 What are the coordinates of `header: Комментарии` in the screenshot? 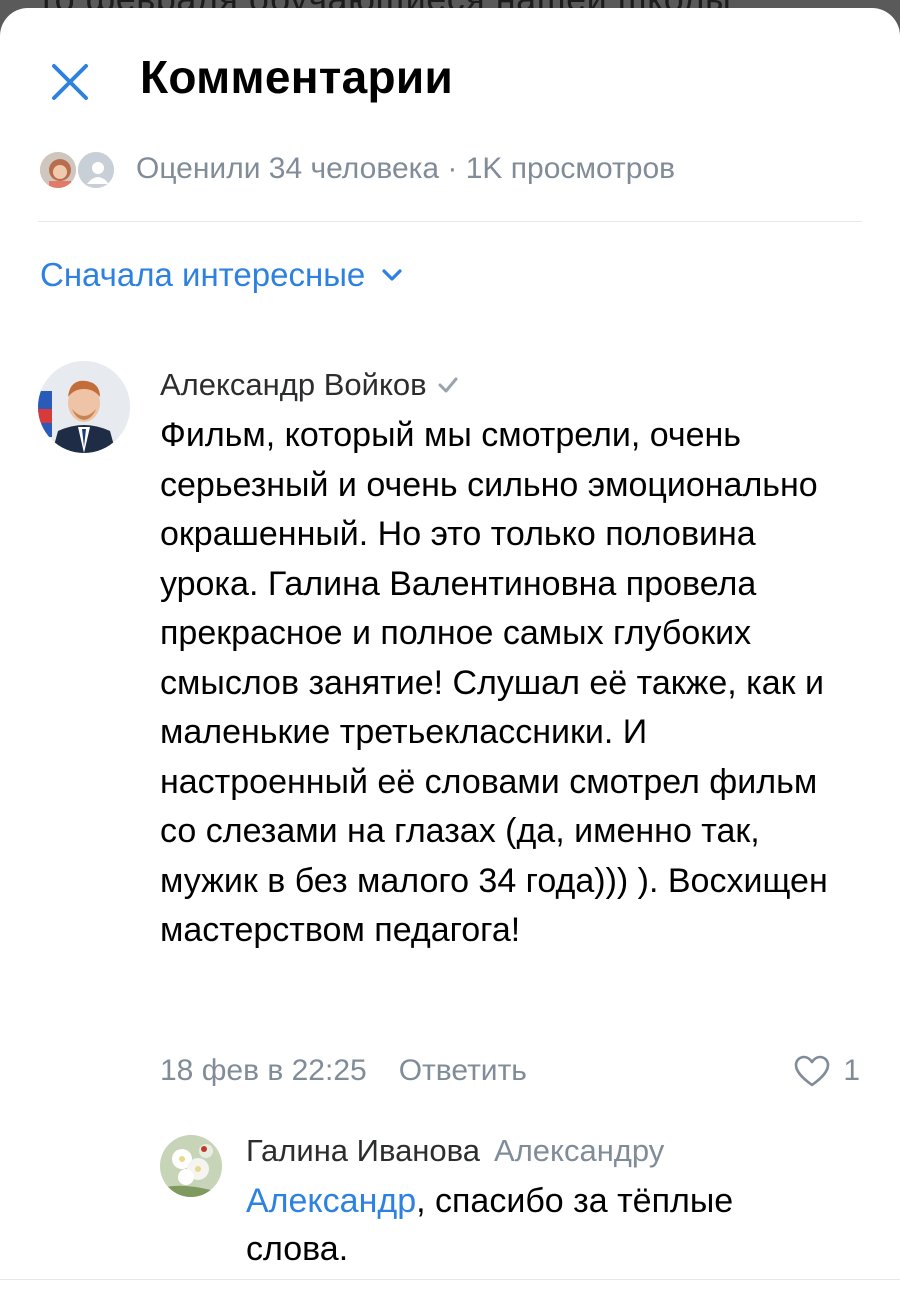 It's located at (450, 78).